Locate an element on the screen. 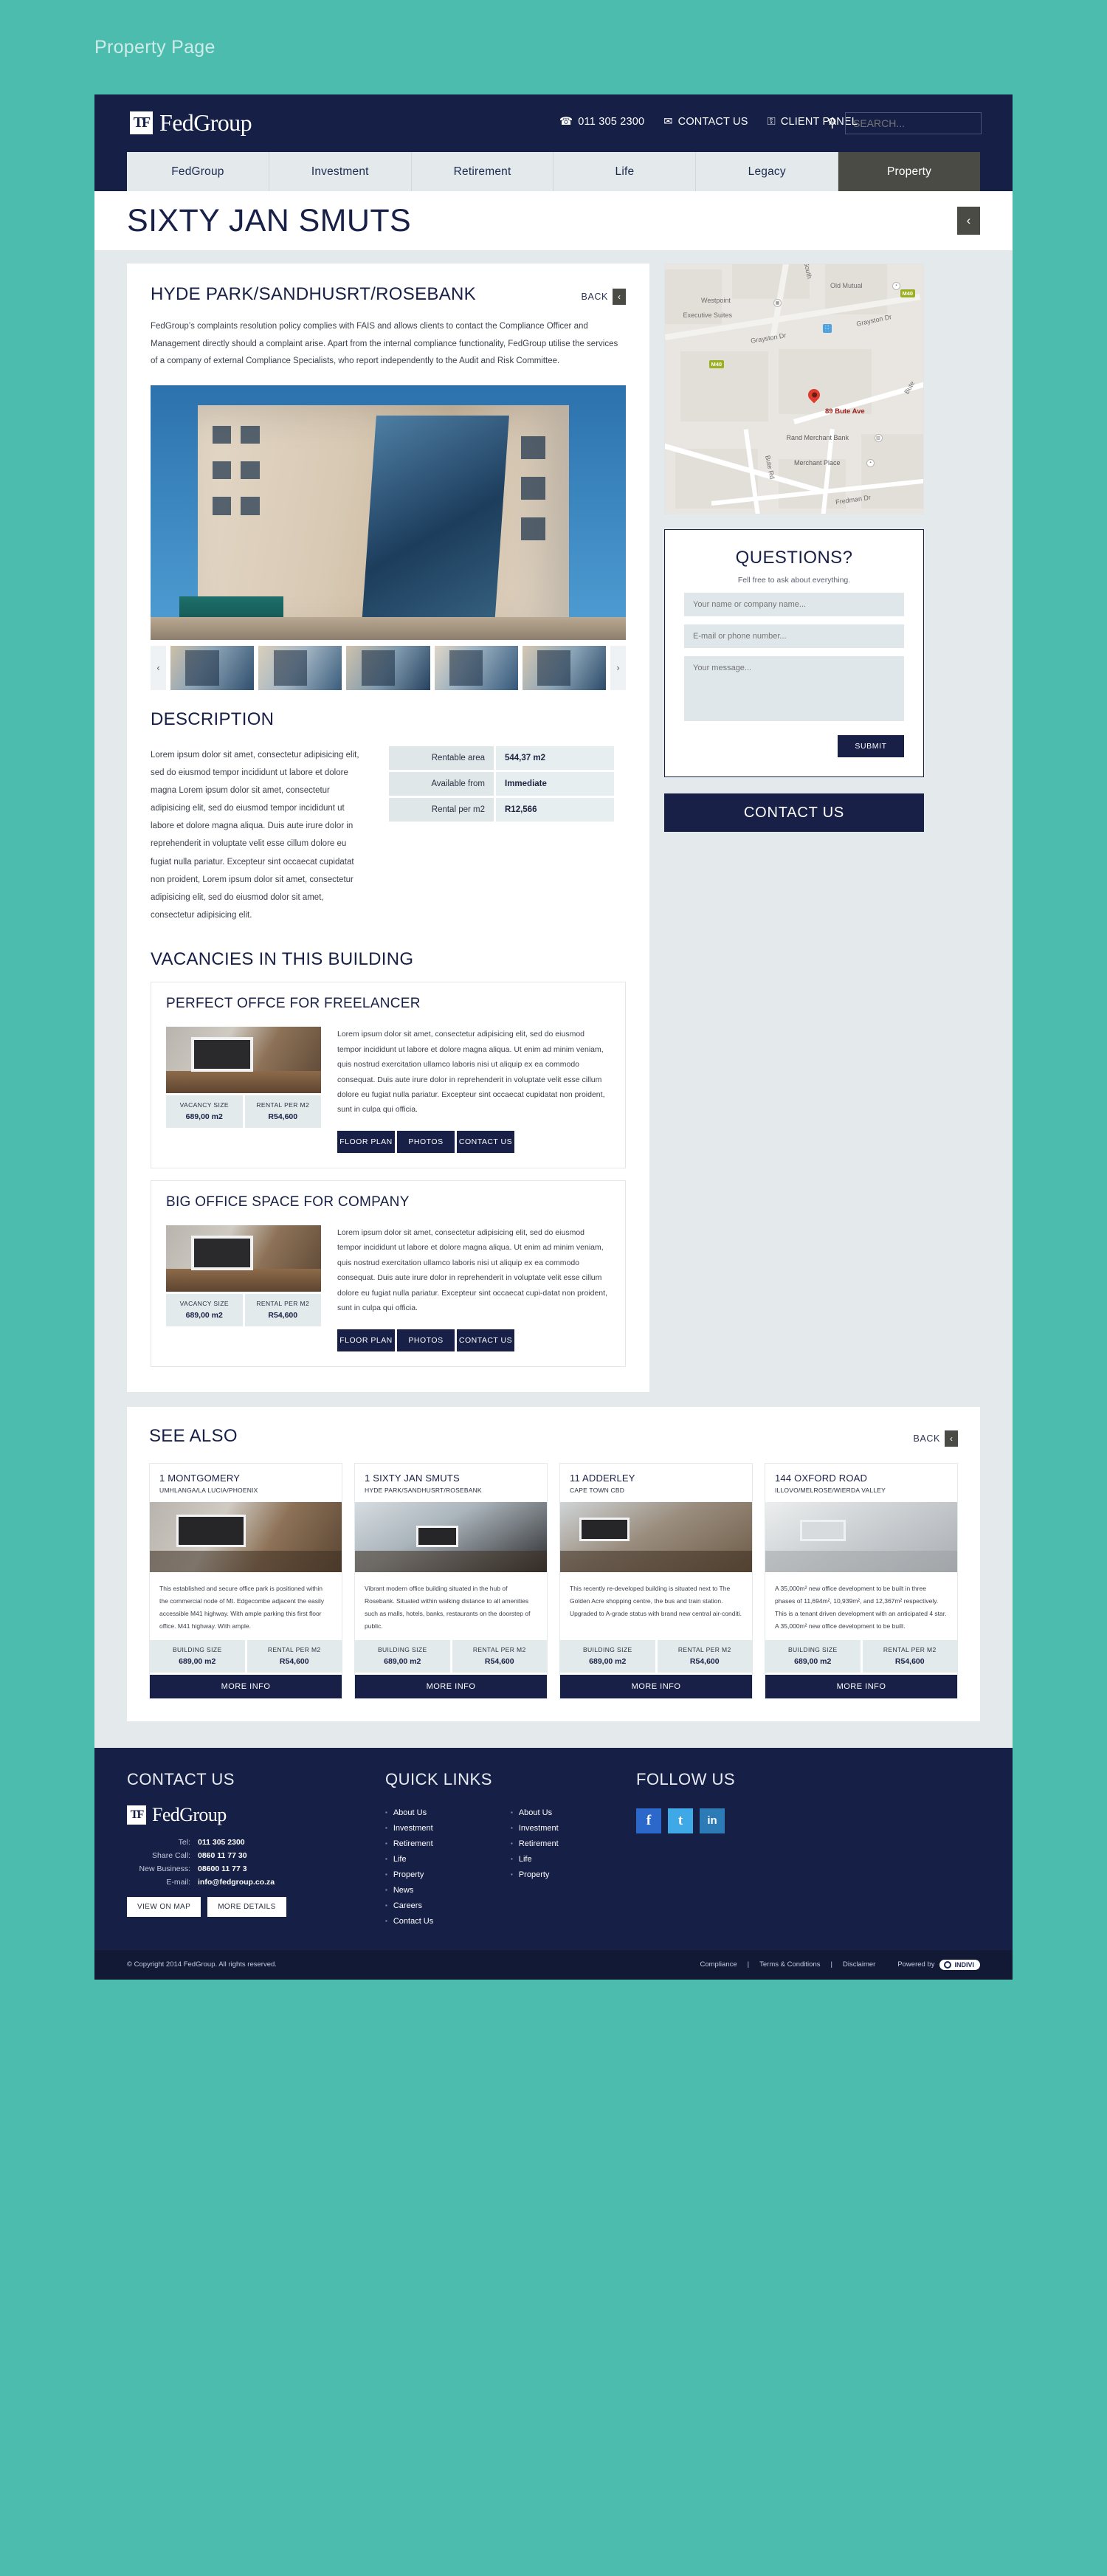  footer-logo: TF FedGroup is located at coordinates (256, 1815).